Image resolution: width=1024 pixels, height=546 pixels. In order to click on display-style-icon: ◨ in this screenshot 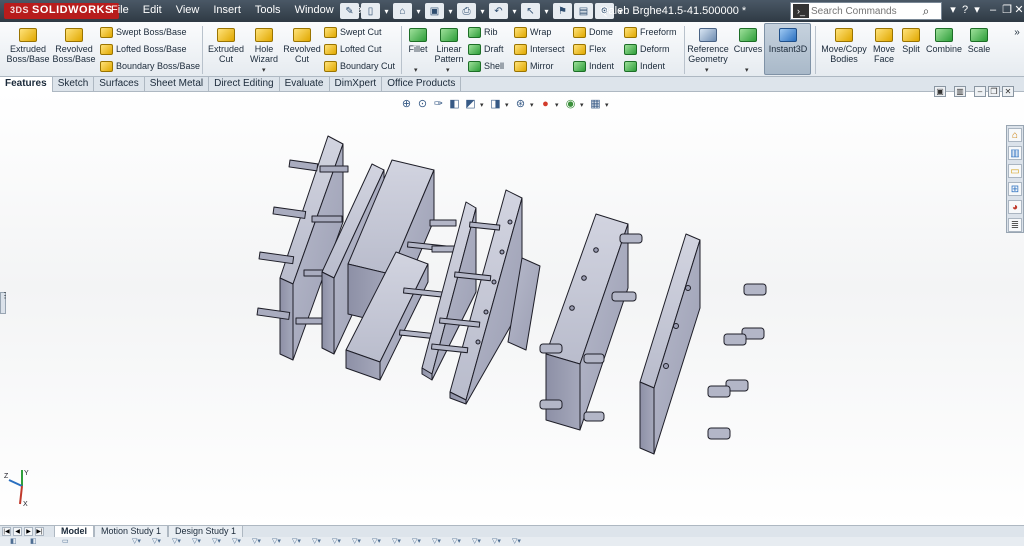, I will do `click(495, 104)`.